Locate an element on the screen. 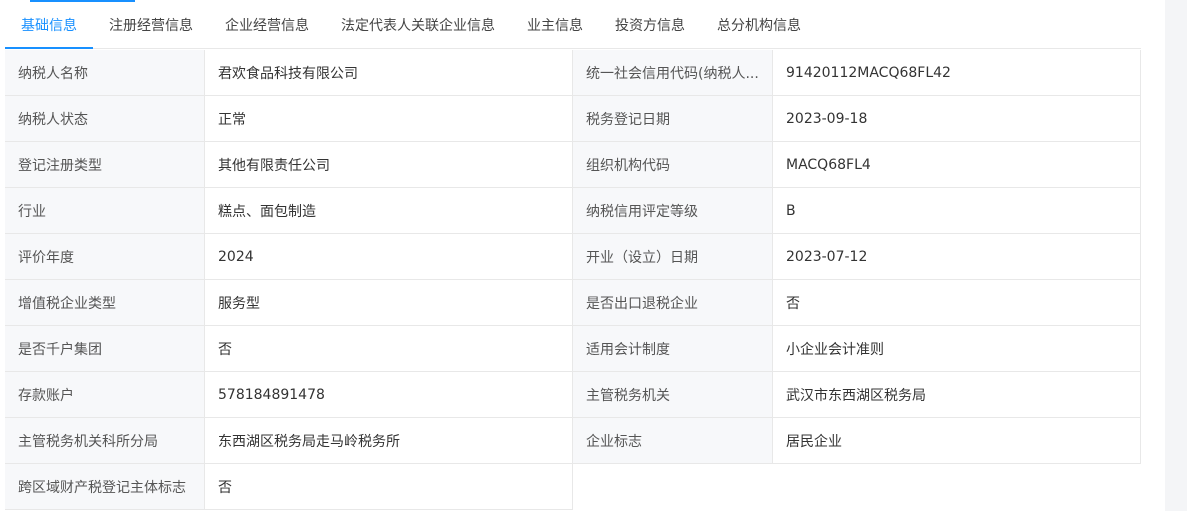 This screenshot has width=1187, height=511. field-label: 是否千户集团 is located at coordinates (105, 349).